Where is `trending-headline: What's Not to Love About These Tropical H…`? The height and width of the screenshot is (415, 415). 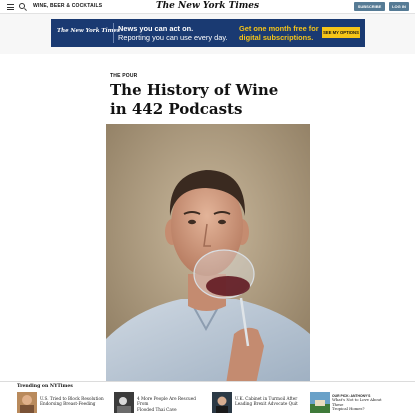 trending-headline: What's Not to Love About These Tropical H… is located at coordinates (357, 404).